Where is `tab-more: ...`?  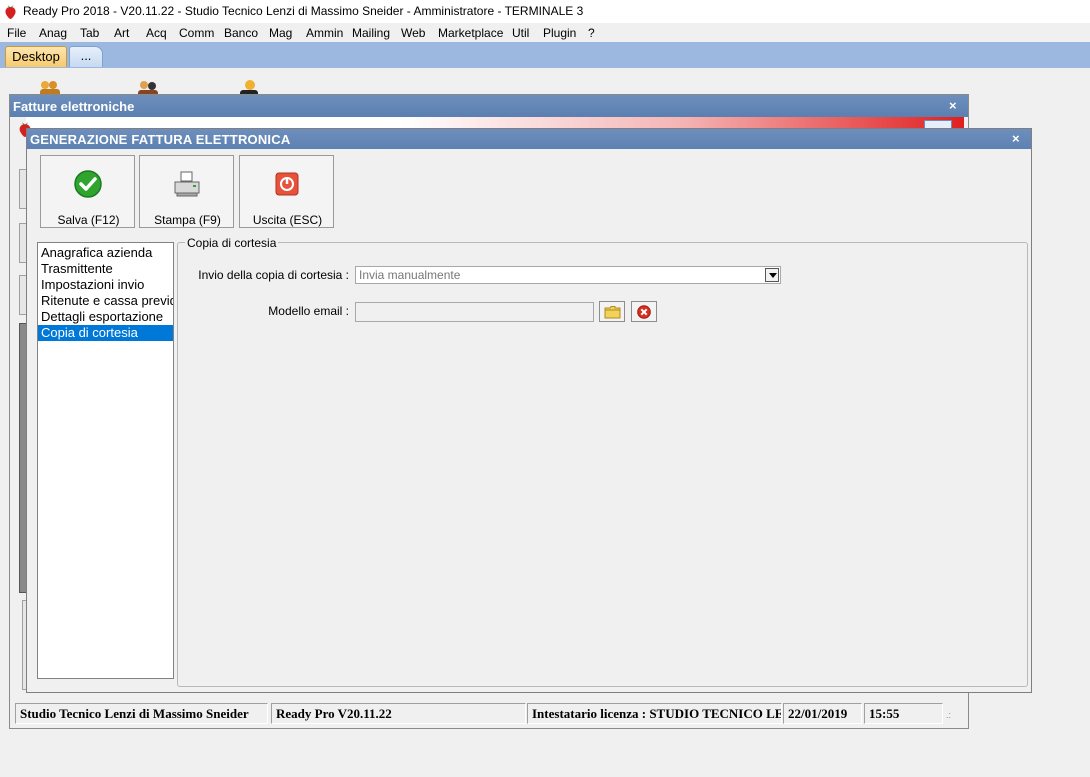
tab-more: ... is located at coordinates (86, 56).